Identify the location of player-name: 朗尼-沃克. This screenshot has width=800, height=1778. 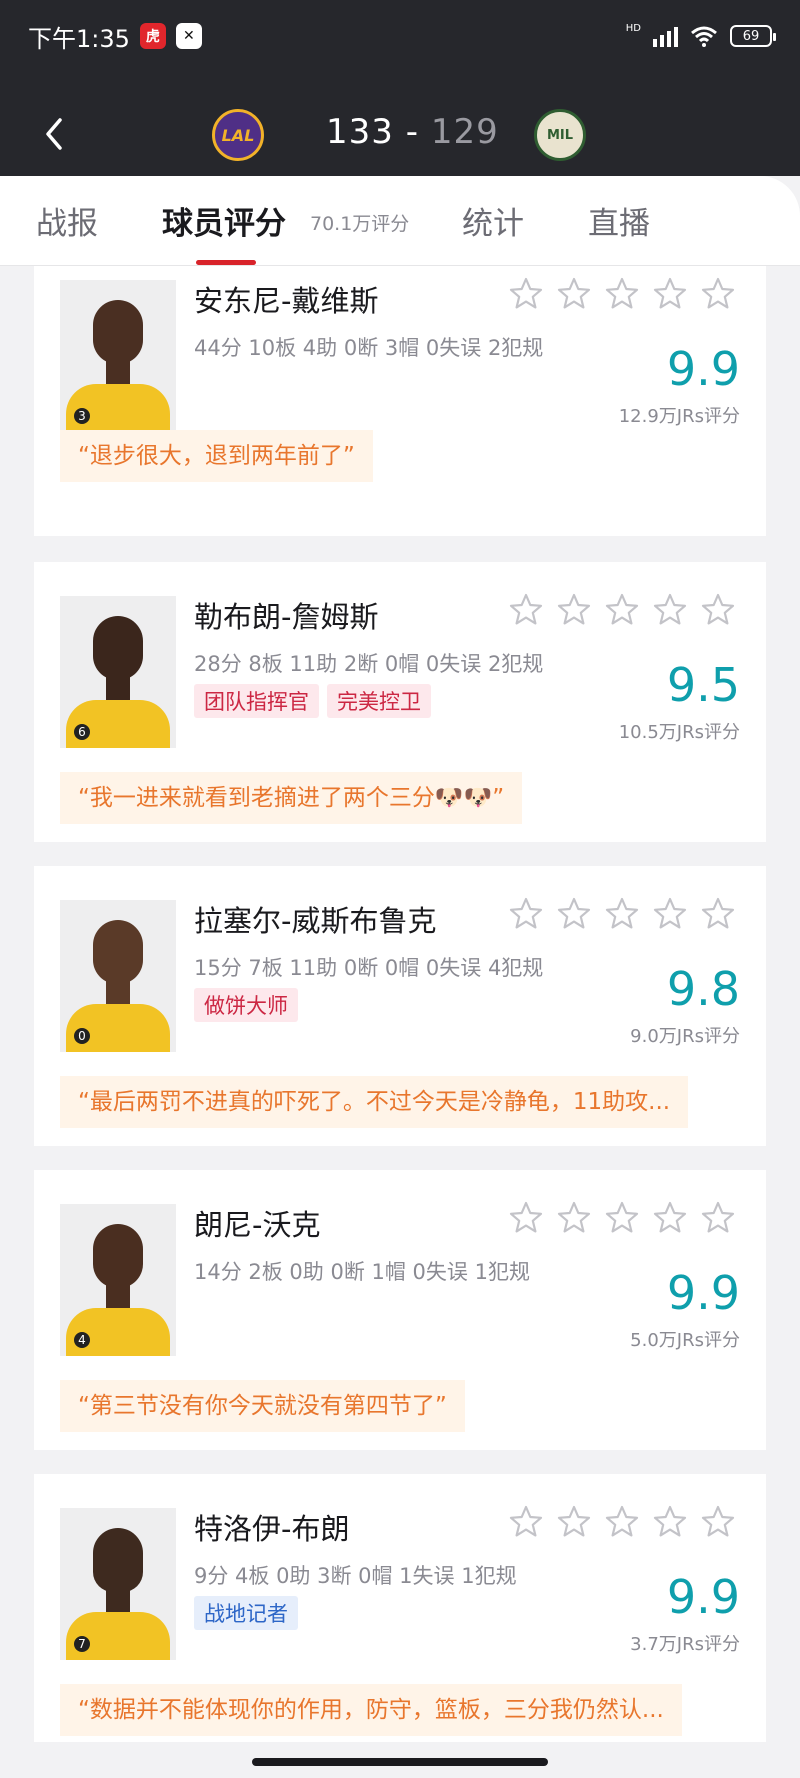
(257, 1225).